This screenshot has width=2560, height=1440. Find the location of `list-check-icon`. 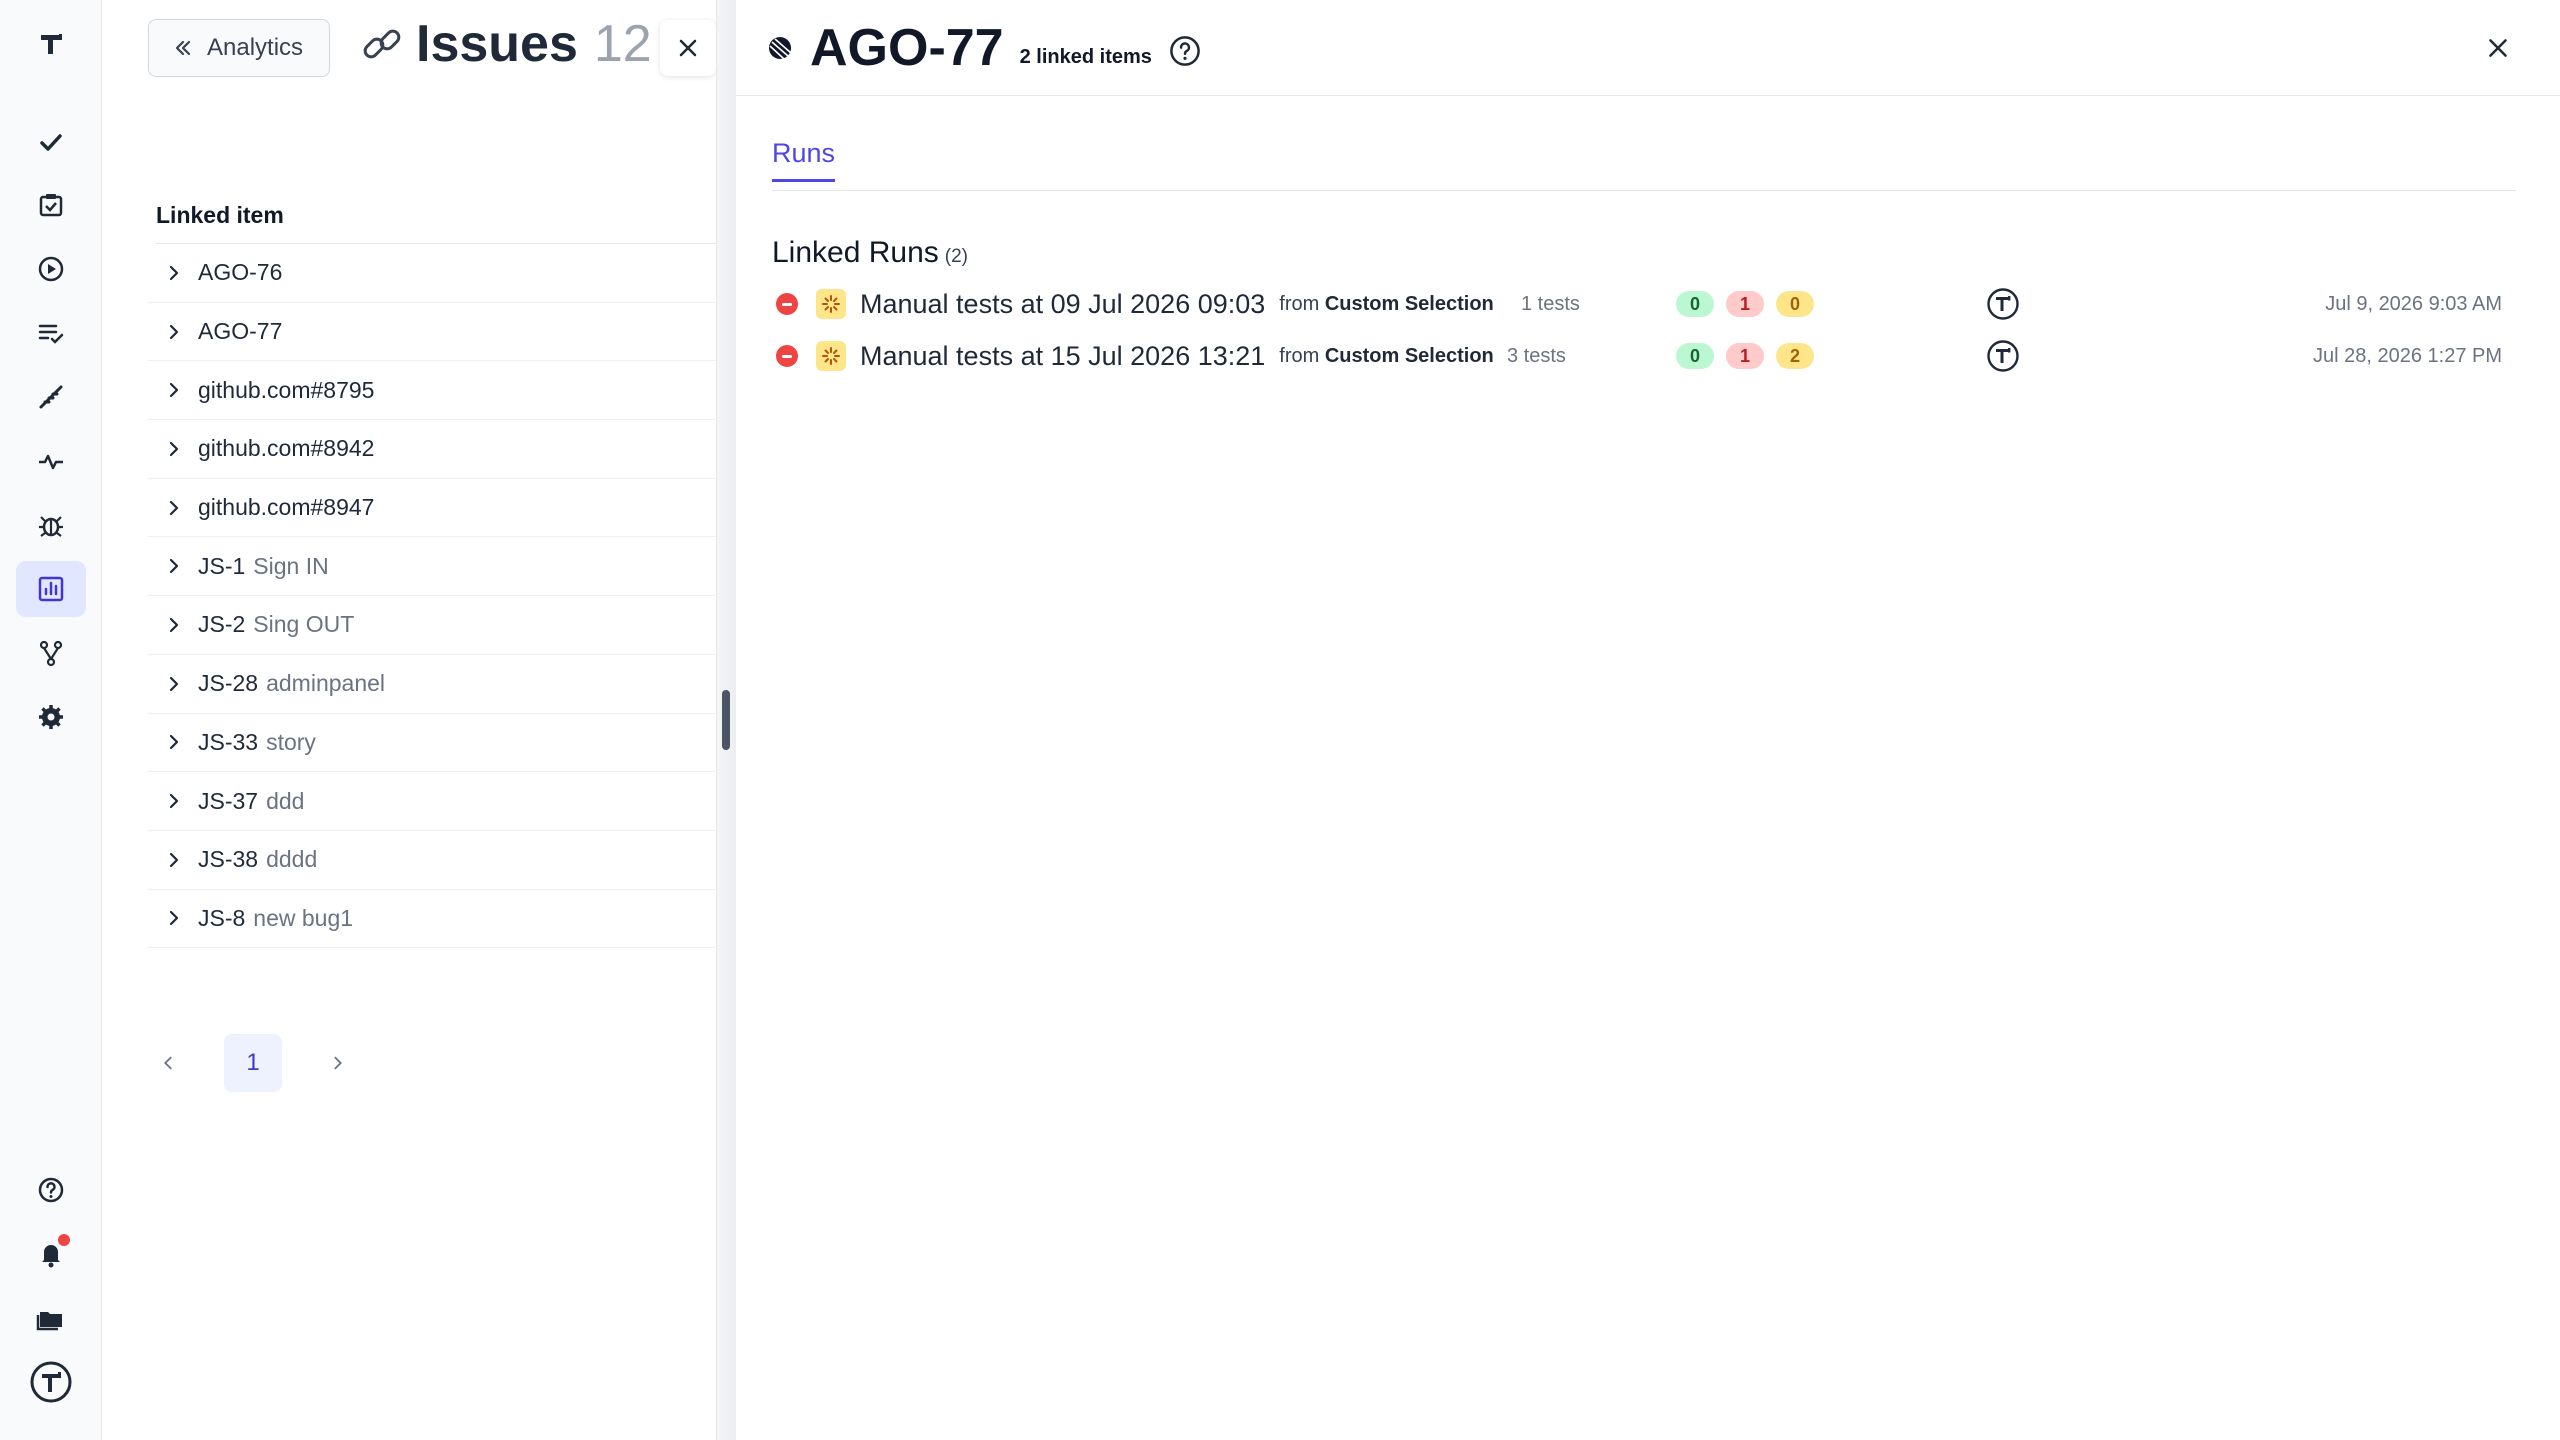

list-check-icon is located at coordinates (51, 333).